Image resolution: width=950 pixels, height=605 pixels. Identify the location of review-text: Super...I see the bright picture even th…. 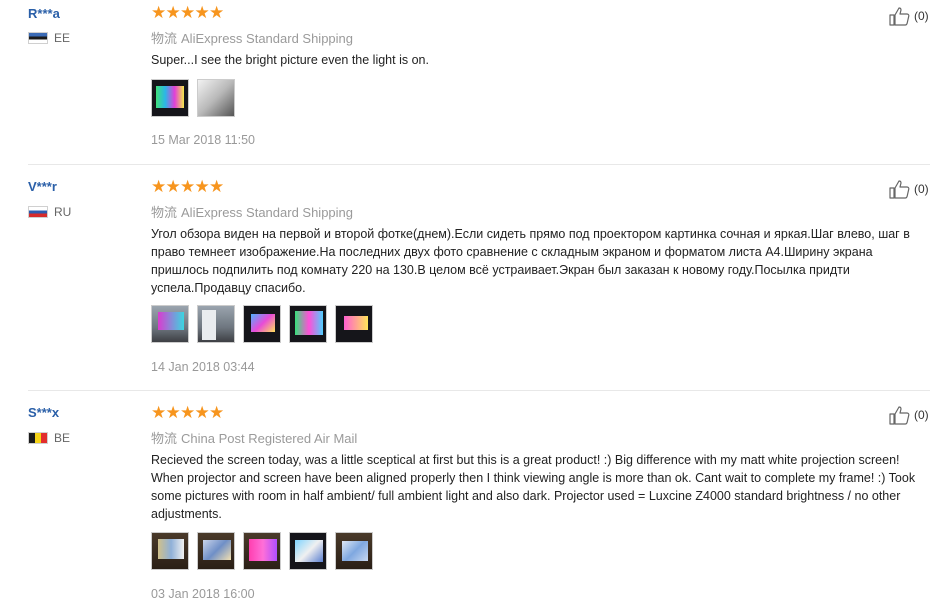
(290, 60).